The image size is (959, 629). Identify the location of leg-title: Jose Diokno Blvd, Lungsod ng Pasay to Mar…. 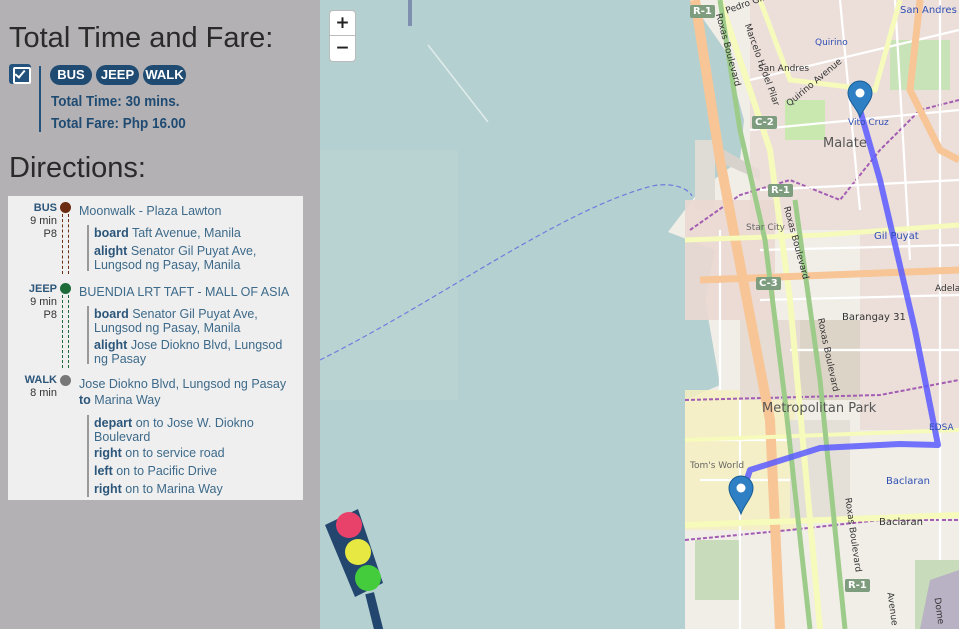
(183, 392).